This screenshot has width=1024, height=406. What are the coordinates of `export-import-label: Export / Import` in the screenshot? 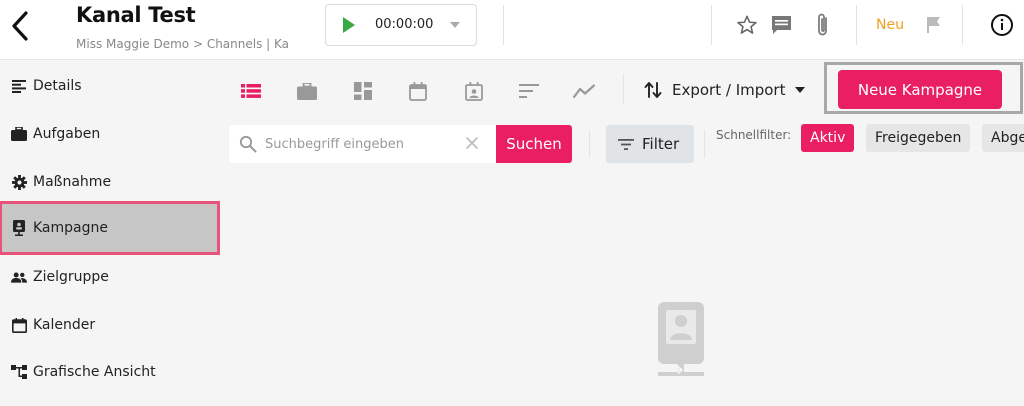 It's located at (729, 90).